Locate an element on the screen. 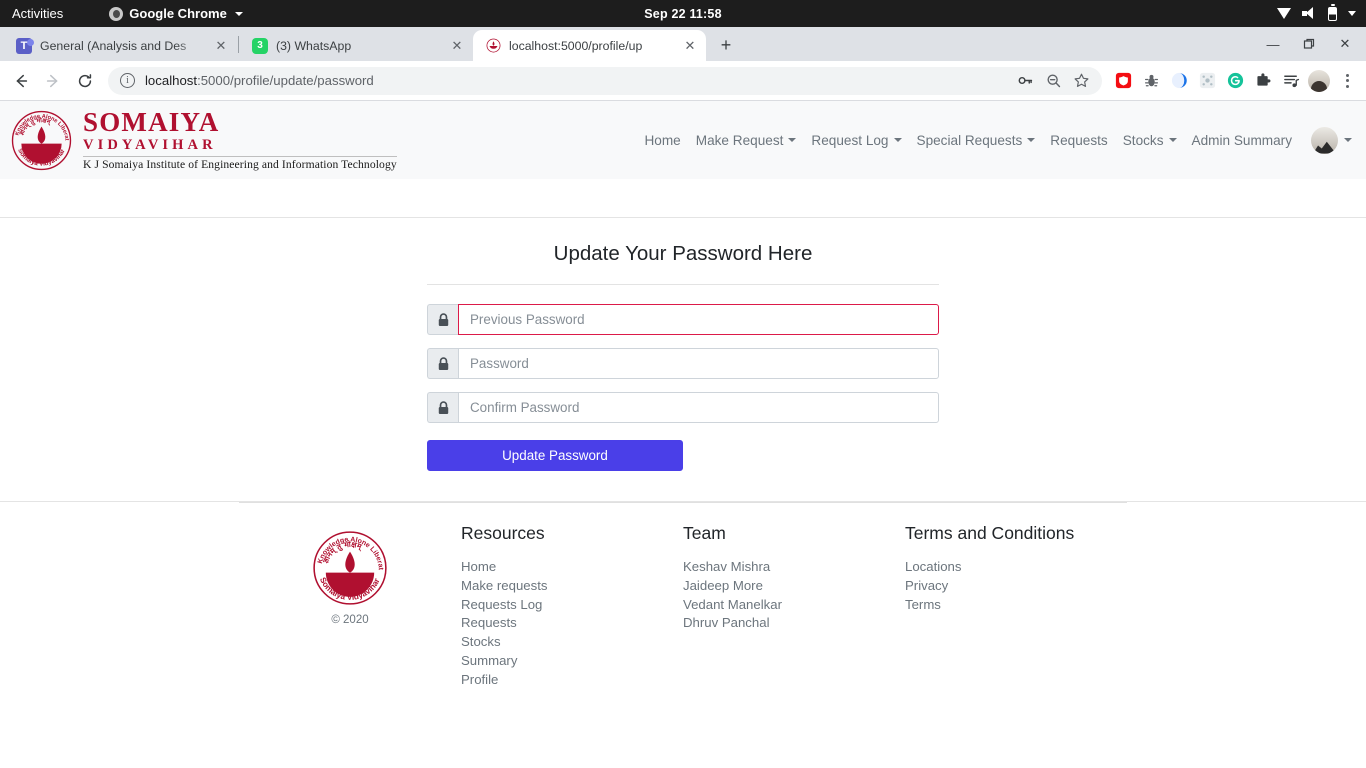  nav-item-special-requests: Special Requests is located at coordinates (976, 140).